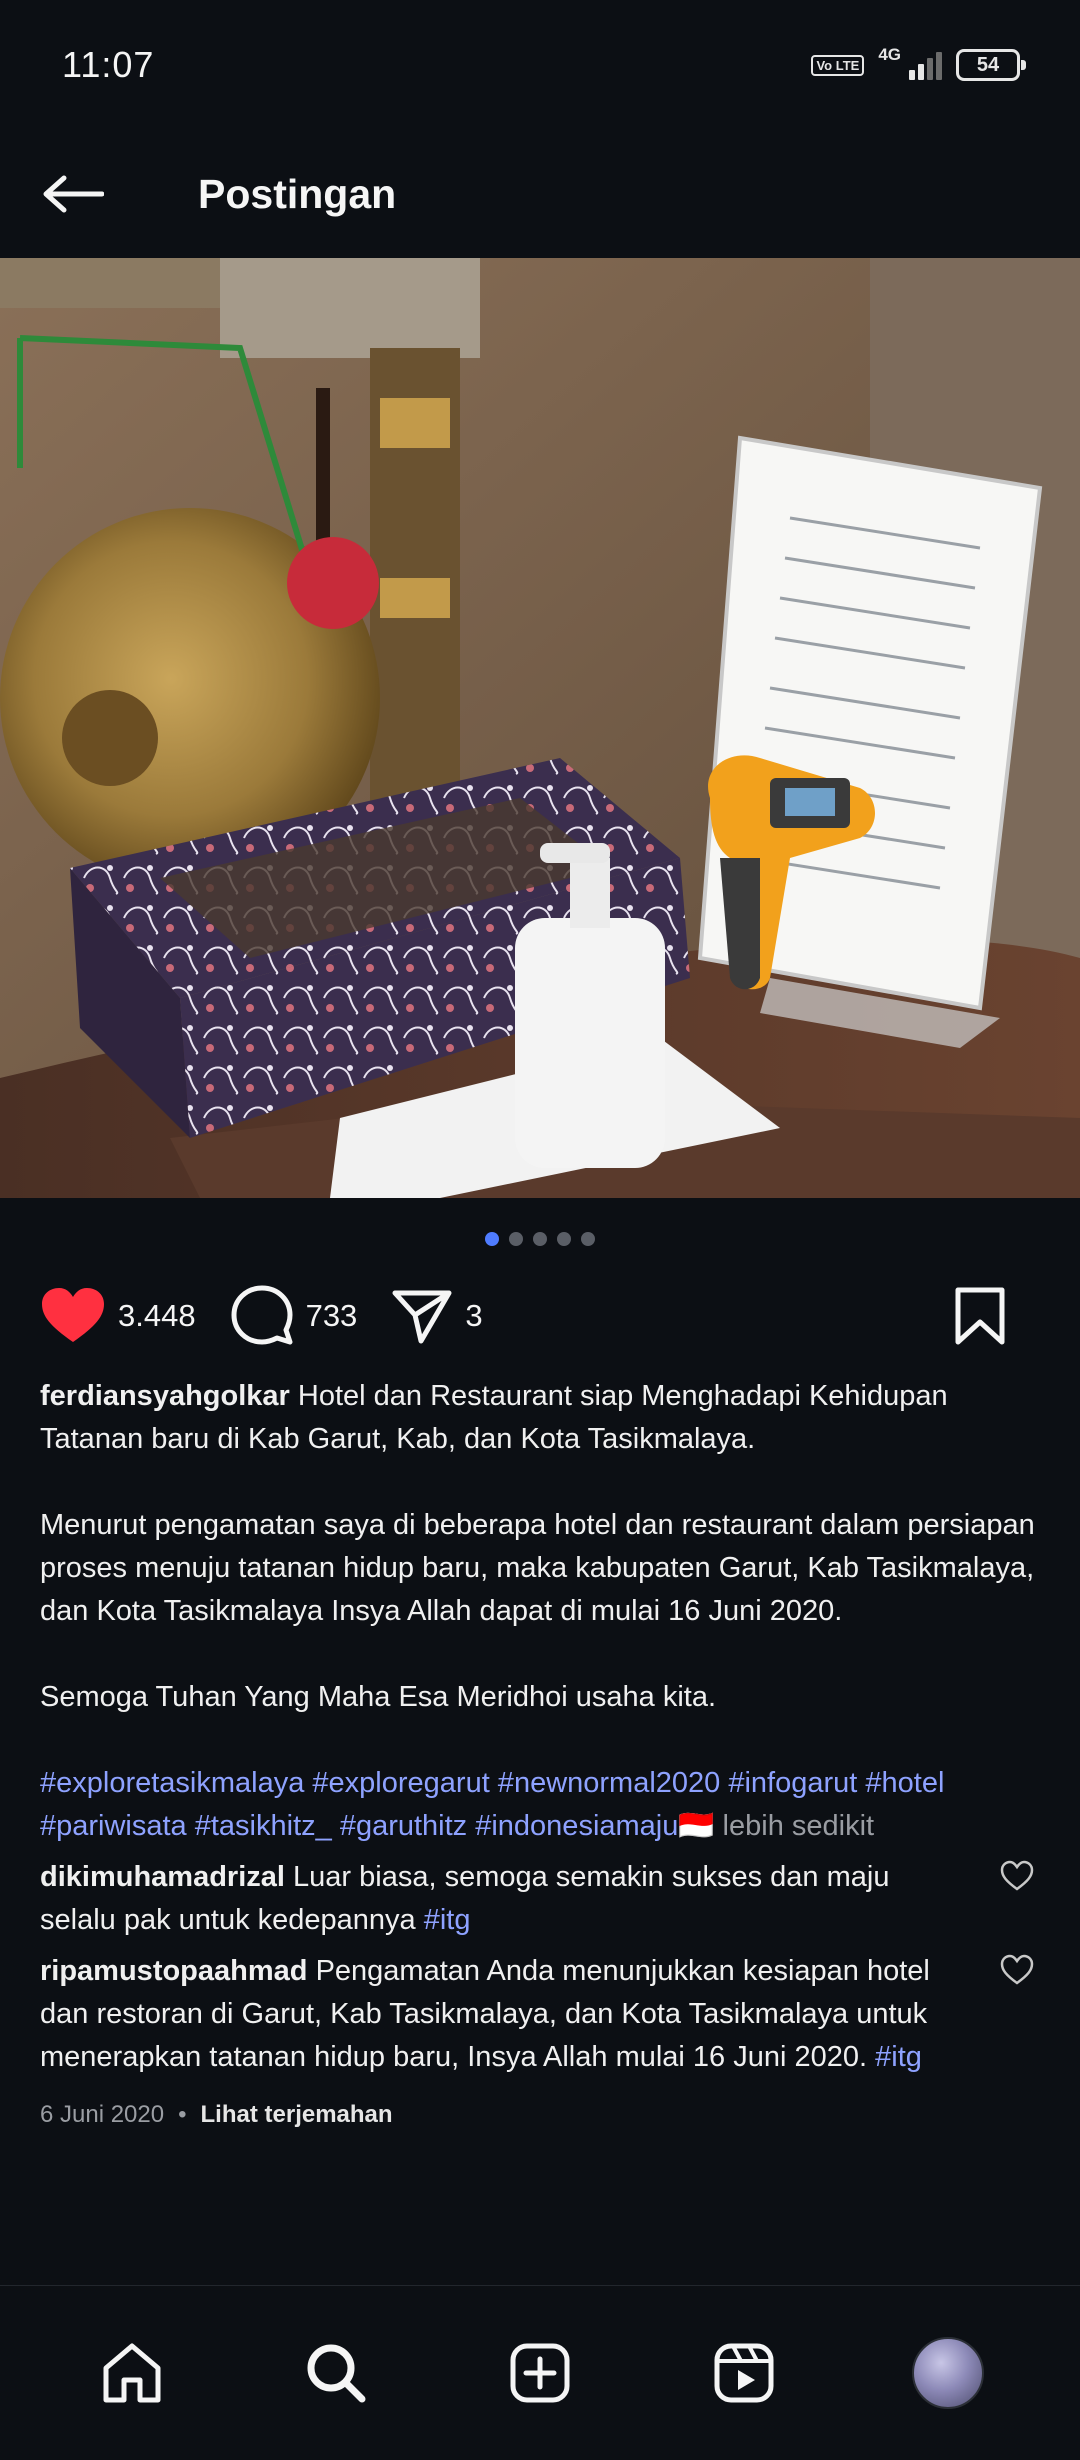  I want to click on share-button: 3, so click(437, 1316).